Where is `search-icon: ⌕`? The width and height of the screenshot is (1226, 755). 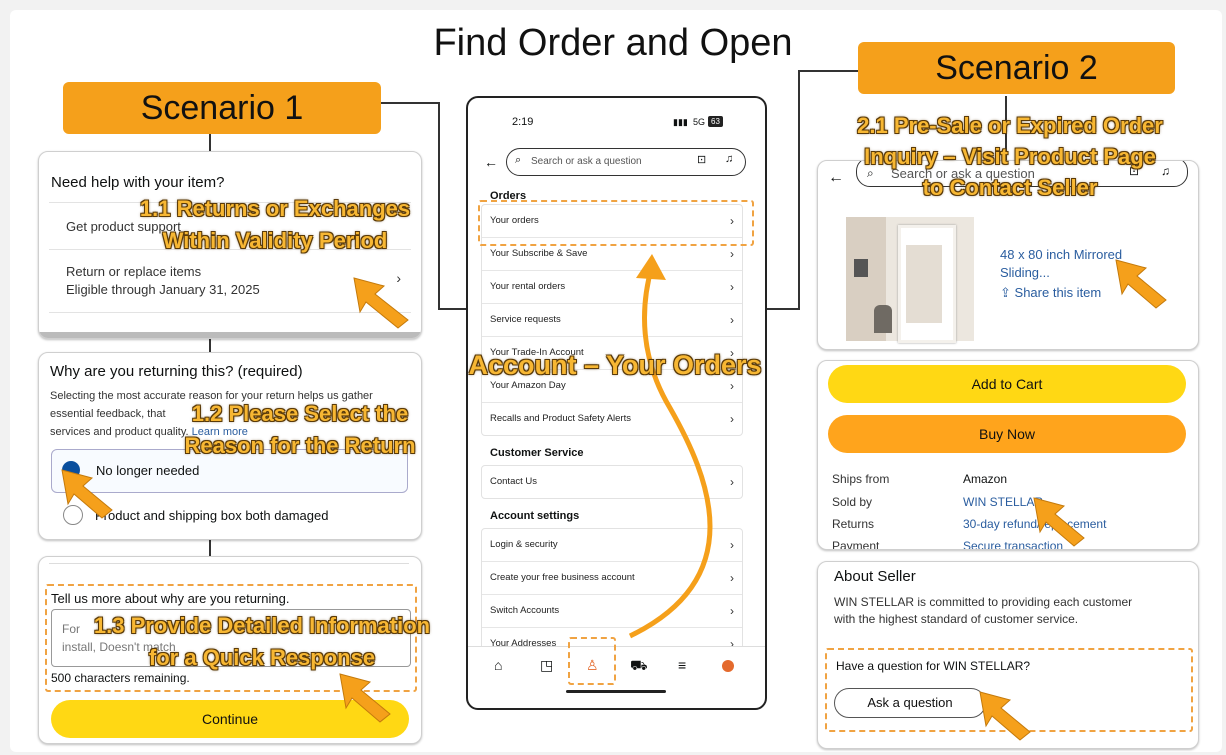 search-icon: ⌕ is located at coordinates (518, 160).